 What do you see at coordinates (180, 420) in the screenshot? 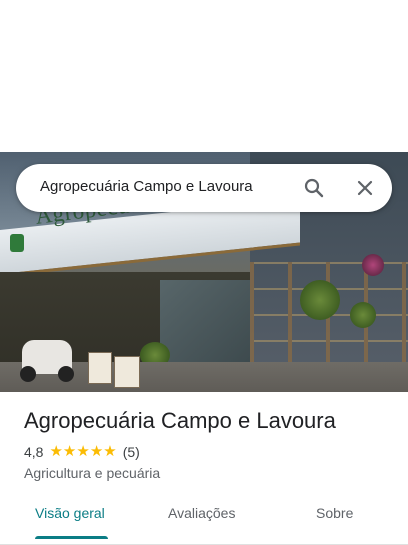
I see `place-title: Agropecuária Campo e Lavoura` at bounding box center [180, 420].